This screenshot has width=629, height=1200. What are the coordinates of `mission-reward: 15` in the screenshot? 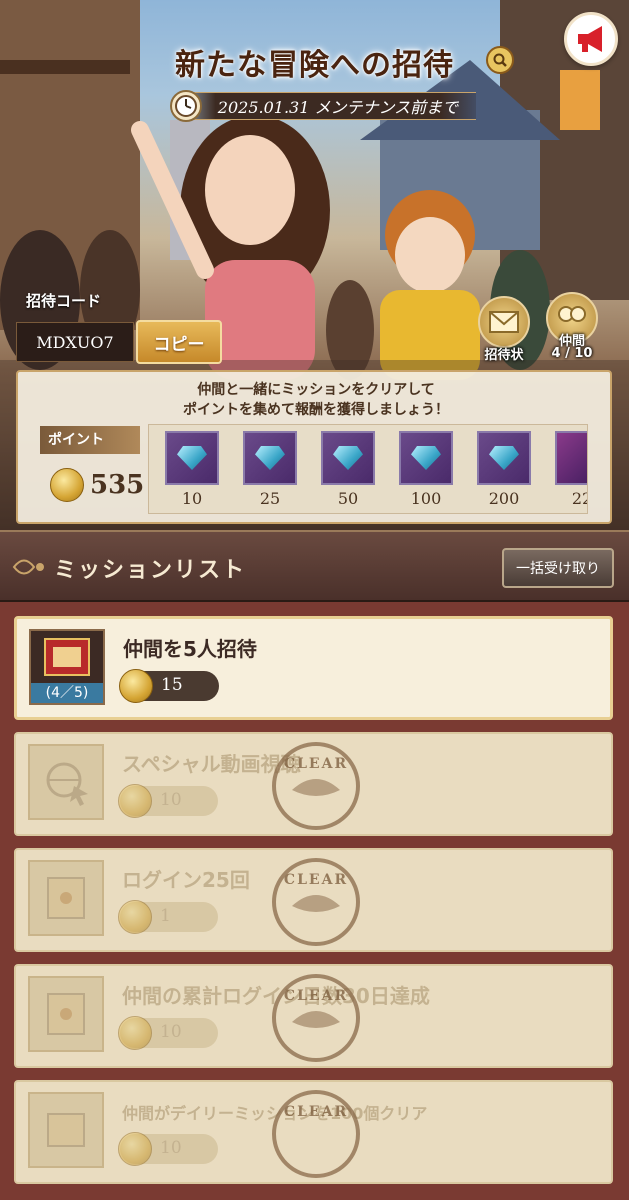 It's located at (169, 686).